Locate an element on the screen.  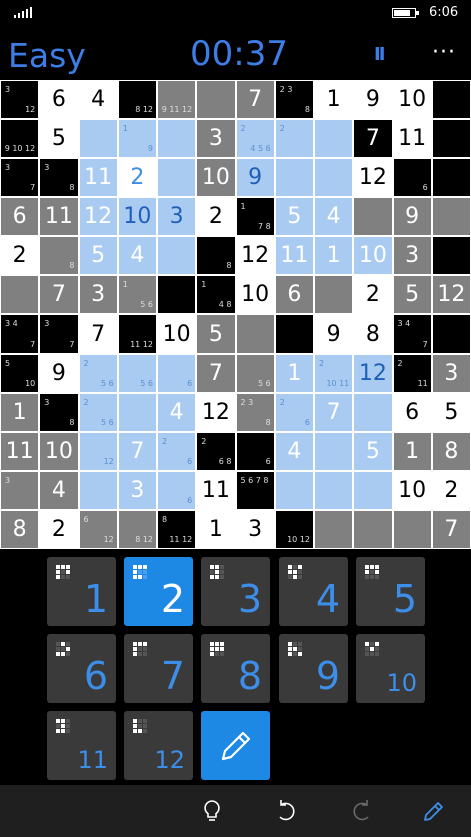
board-cell: 1 4 8 is located at coordinates (216, 295).